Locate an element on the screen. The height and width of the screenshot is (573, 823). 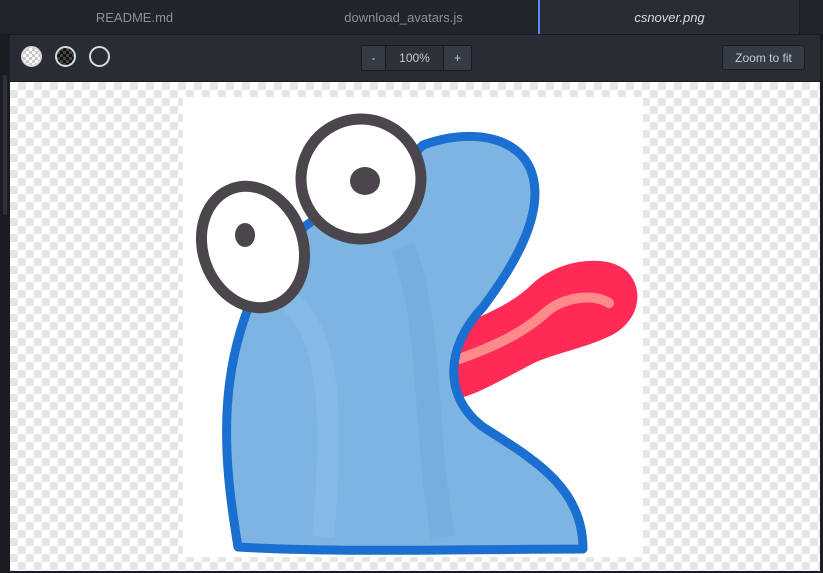
white-background-button is located at coordinates (99, 56).